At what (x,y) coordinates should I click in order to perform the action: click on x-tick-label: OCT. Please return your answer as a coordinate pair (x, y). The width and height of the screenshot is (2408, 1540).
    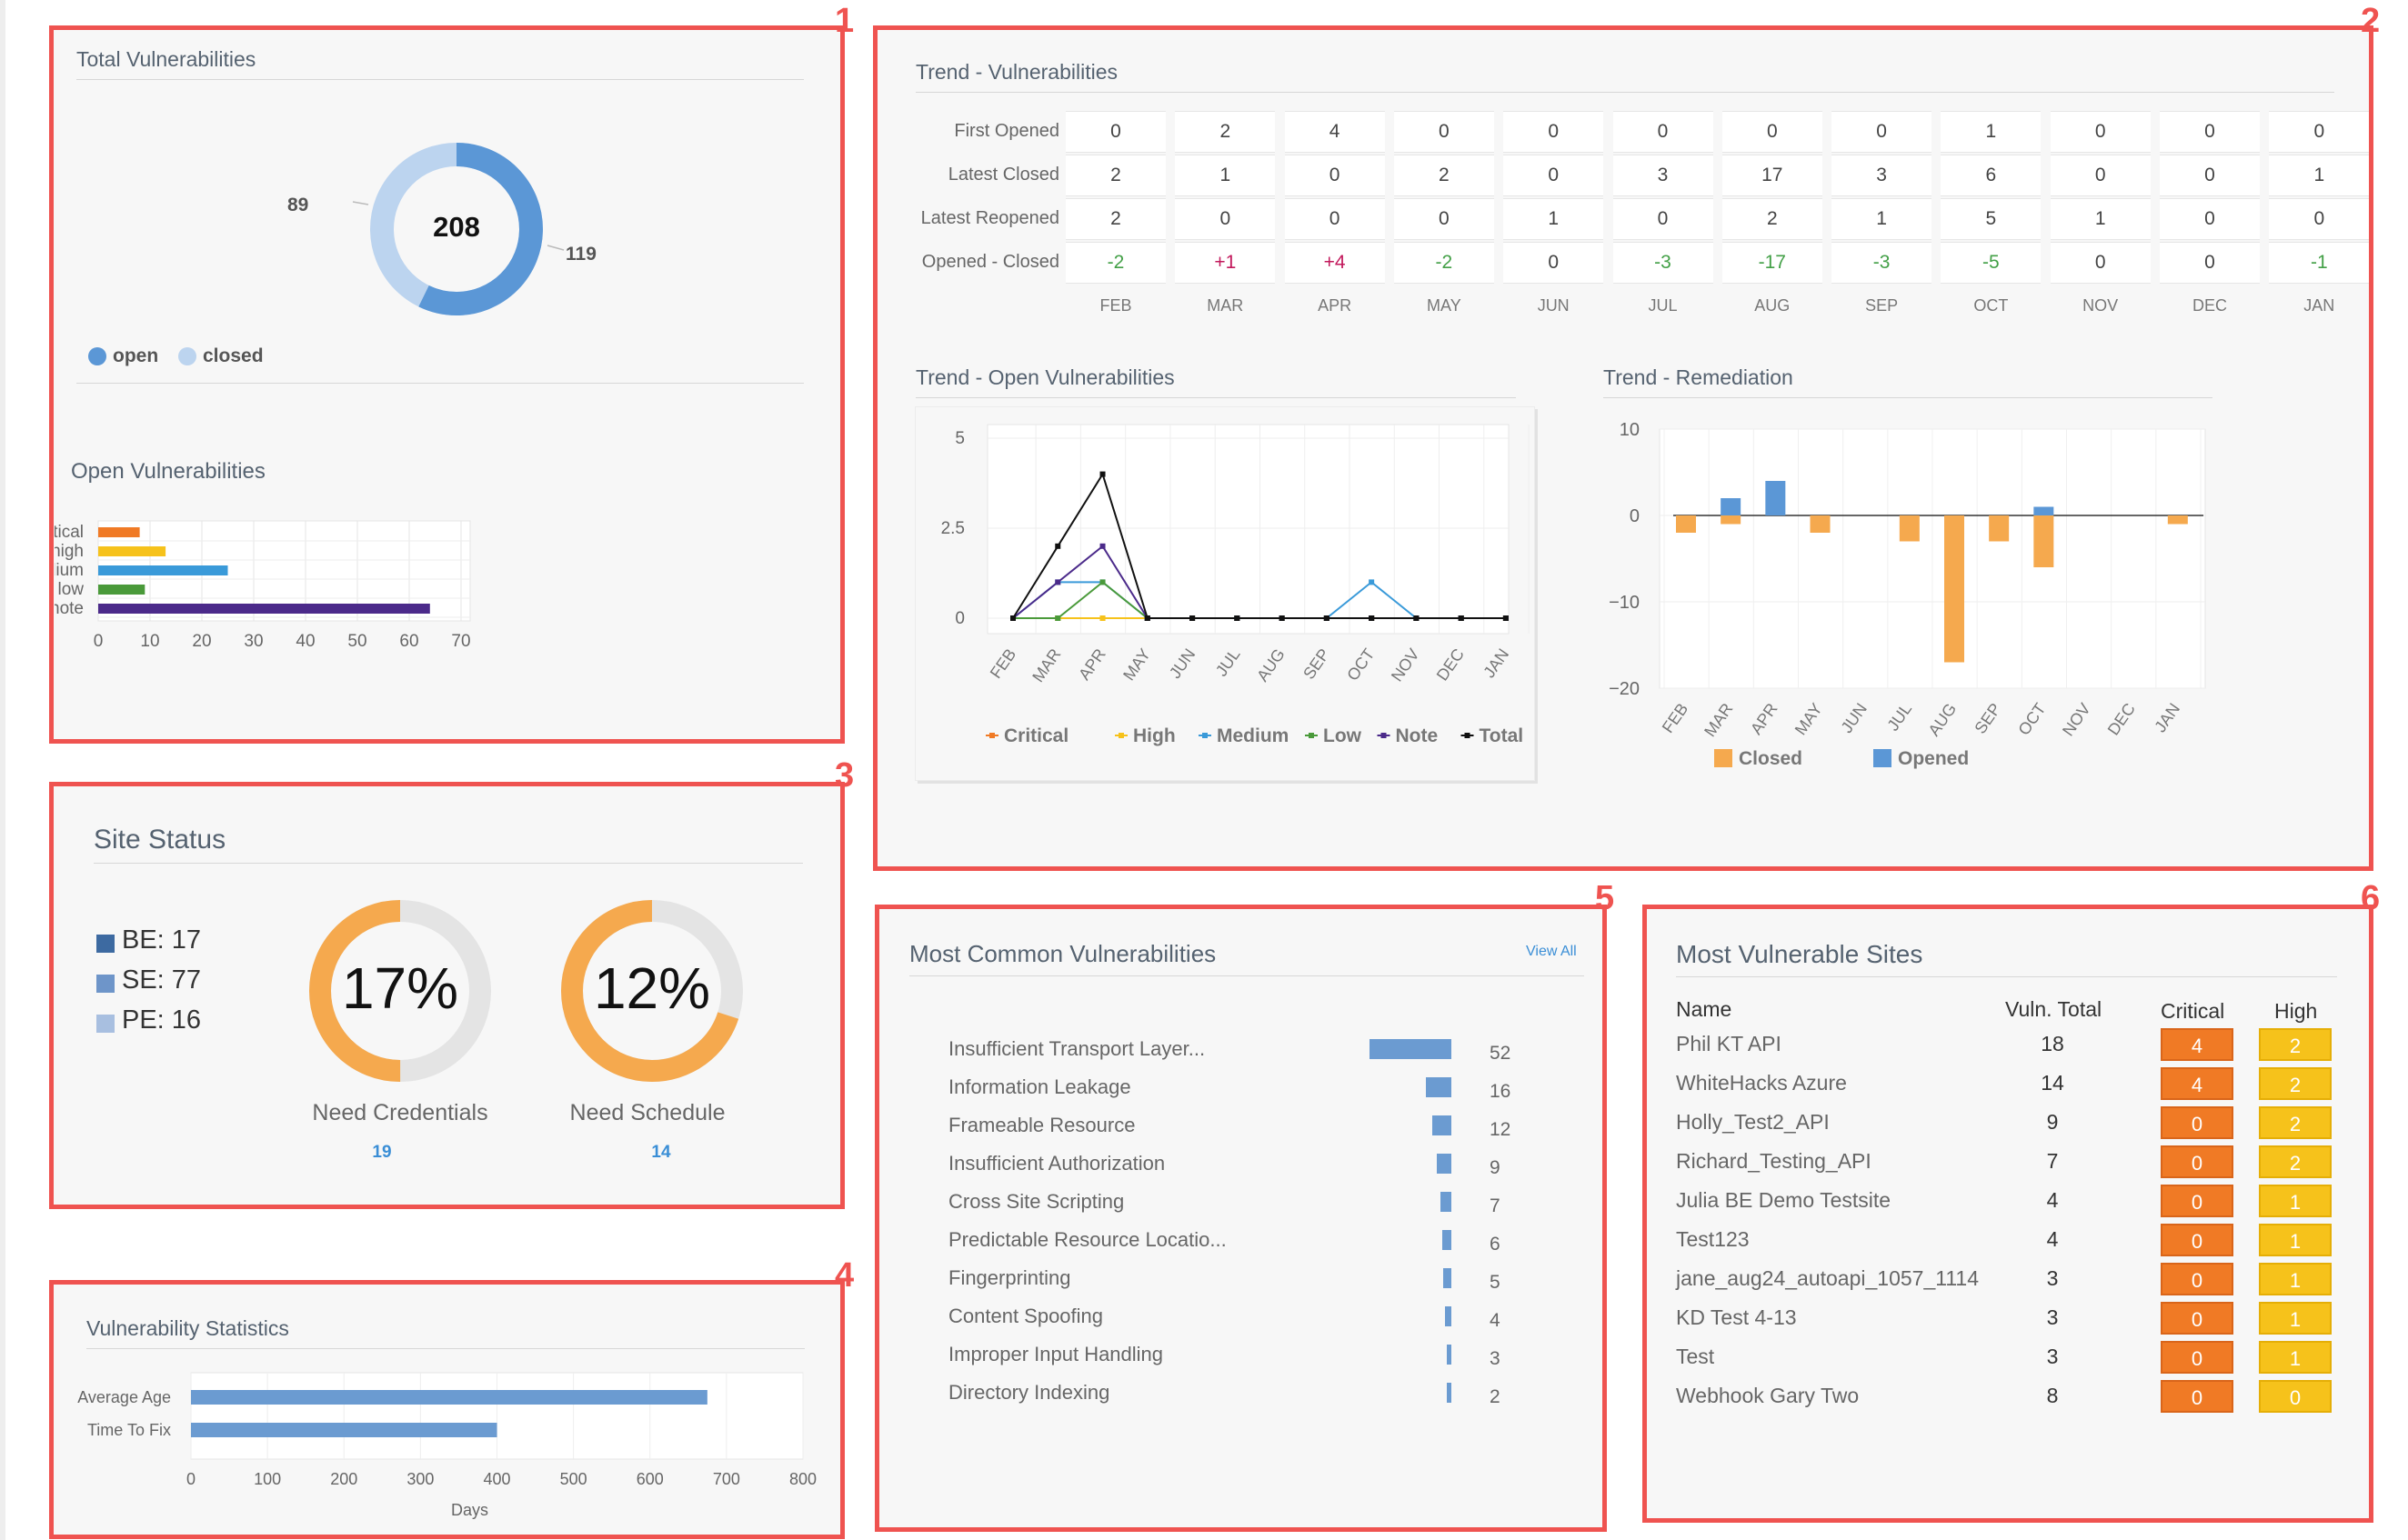
    Looking at the image, I should click on (1360, 665).